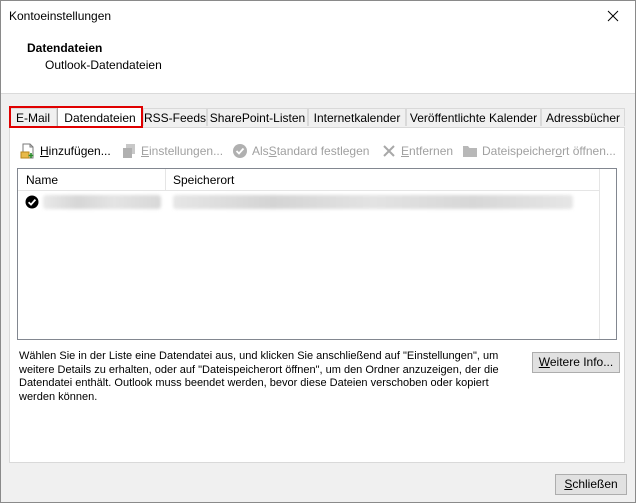 The height and width of the screenshot is (503, 636). I want to click on column-header-name: Name, so click(42, 180).